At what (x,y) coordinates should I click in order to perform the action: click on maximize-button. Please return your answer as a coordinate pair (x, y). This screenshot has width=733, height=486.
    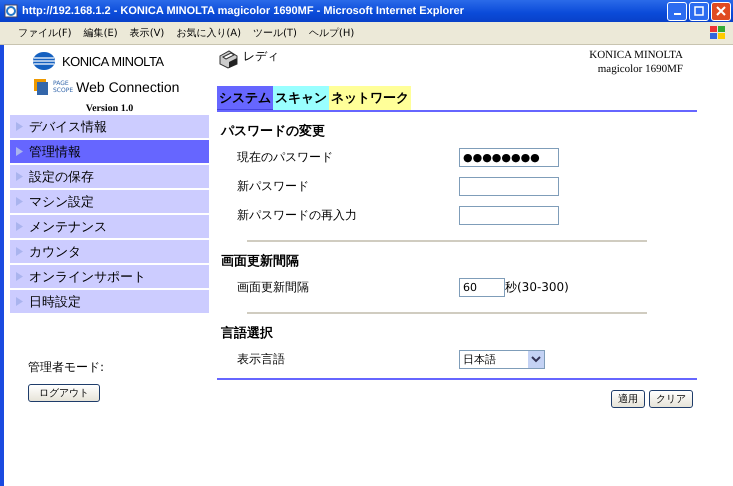
    Looking at the image, I should click on (699, 11).